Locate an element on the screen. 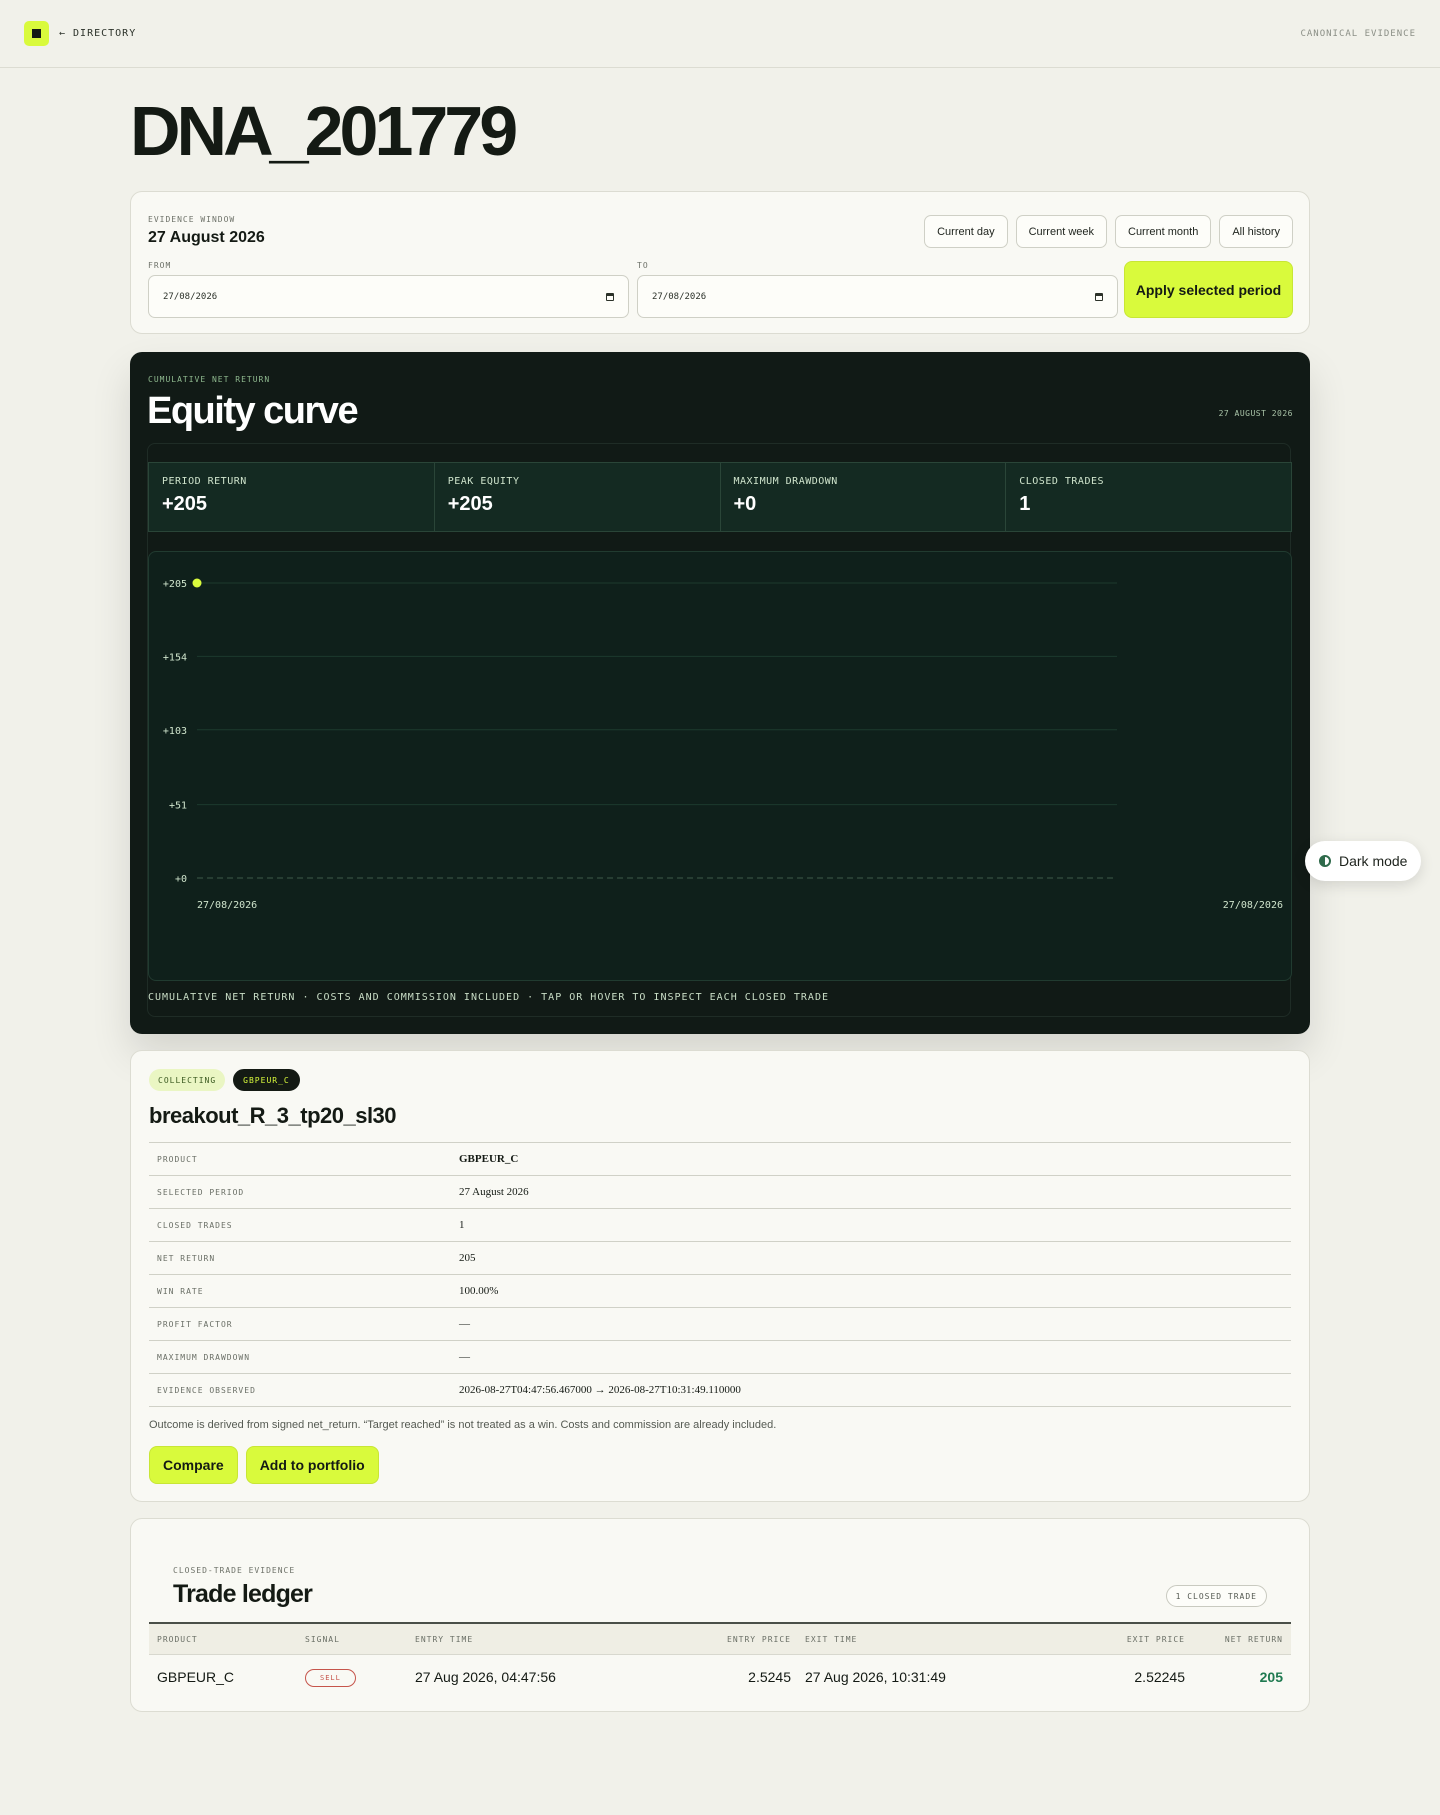 This screenshot has width=1440, height=1815. detail-key: PRODUCT is located at coordinates (177, 1159).